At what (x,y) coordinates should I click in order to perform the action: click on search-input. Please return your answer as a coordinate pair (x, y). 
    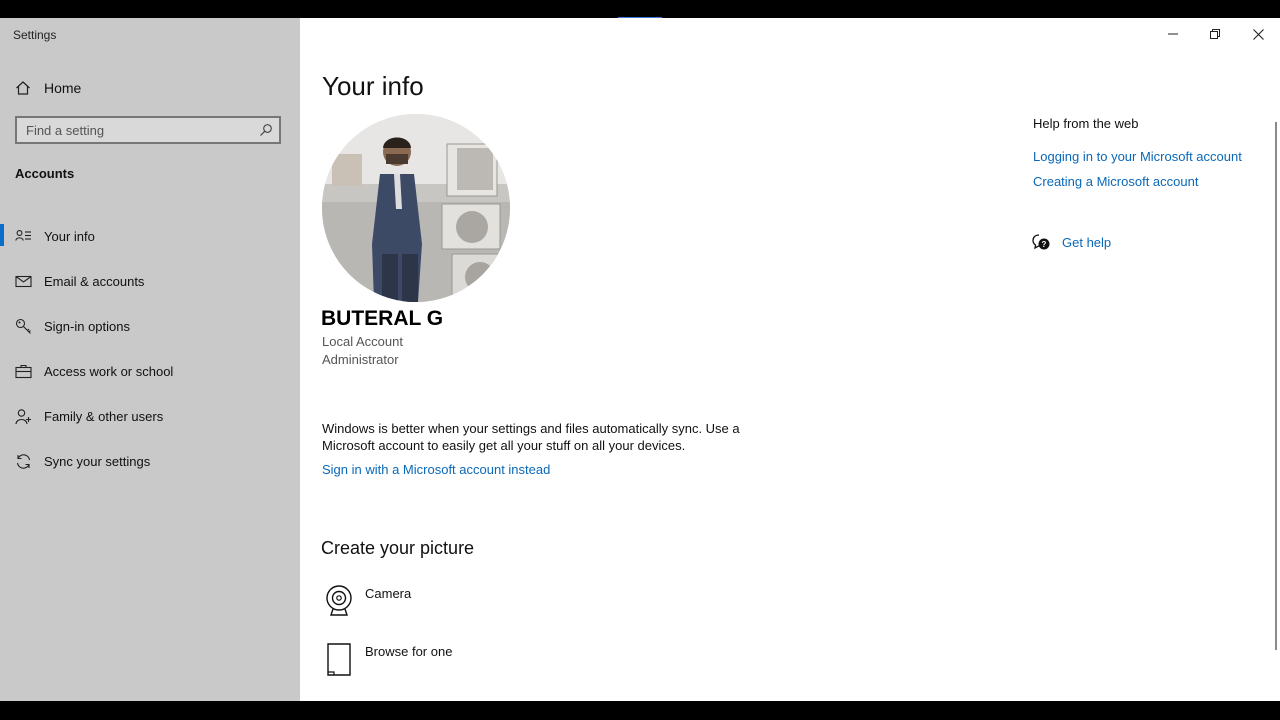
    Looking at the image, I should click on (139, 130).